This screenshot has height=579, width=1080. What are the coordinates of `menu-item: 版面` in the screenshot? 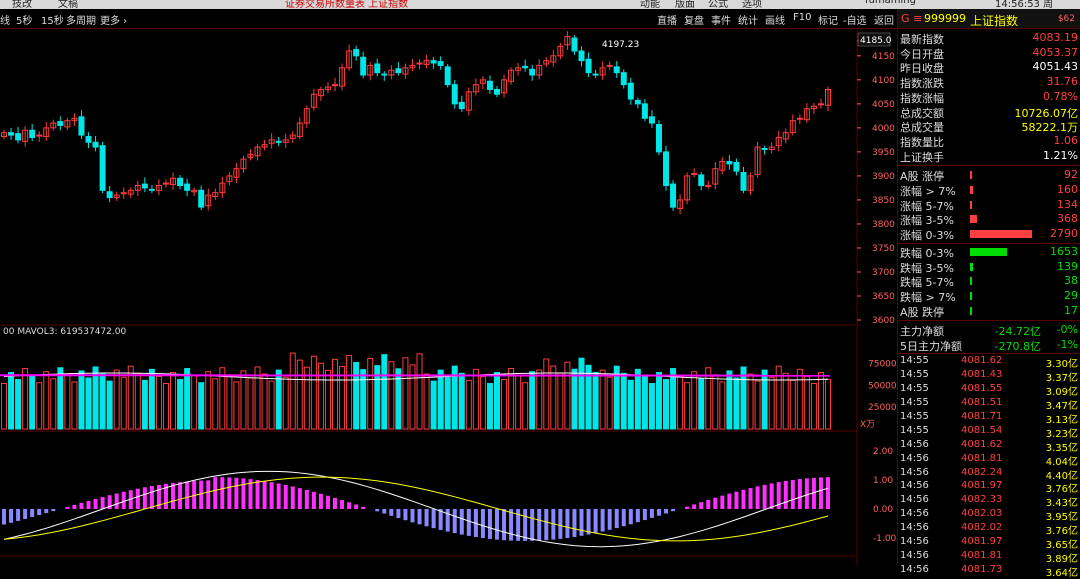 It's located at (685, 4).